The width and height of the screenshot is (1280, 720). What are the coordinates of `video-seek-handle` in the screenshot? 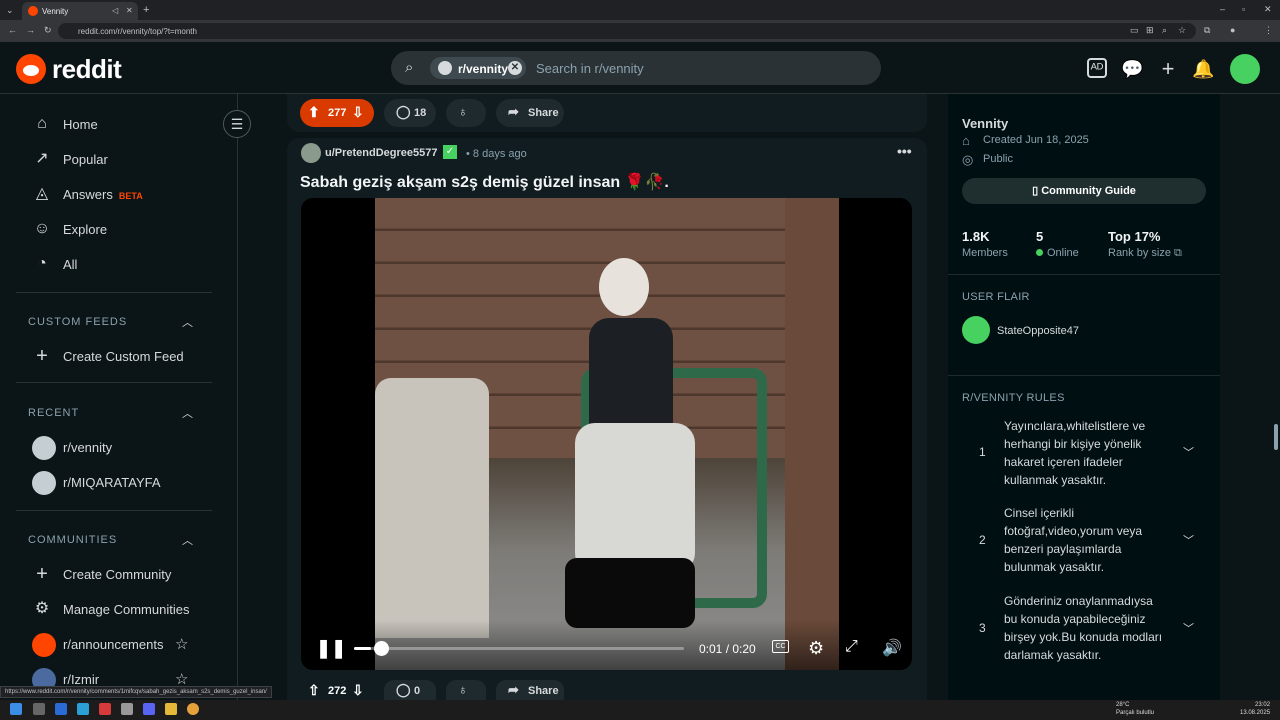 It's located at (381, 648).